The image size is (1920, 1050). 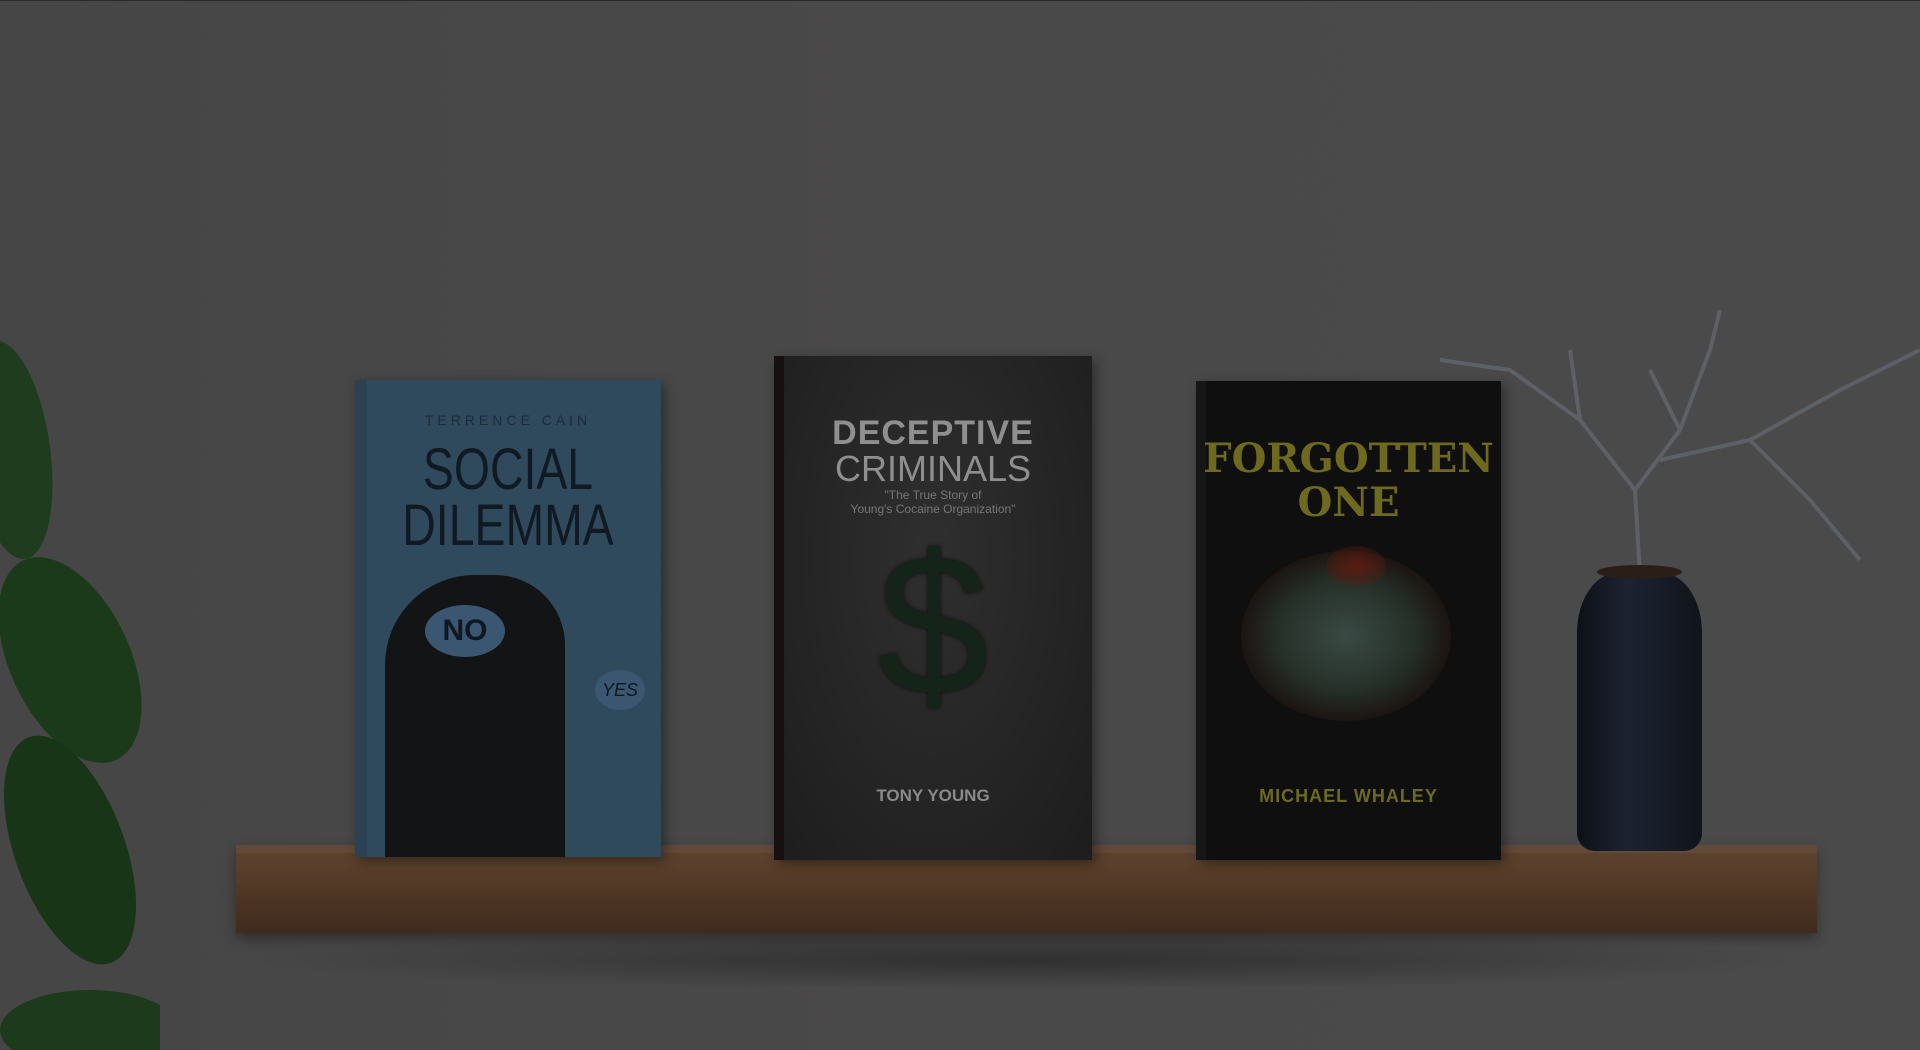 I want to click on speech-bubble-no: NO, so click(x=465, y=631).